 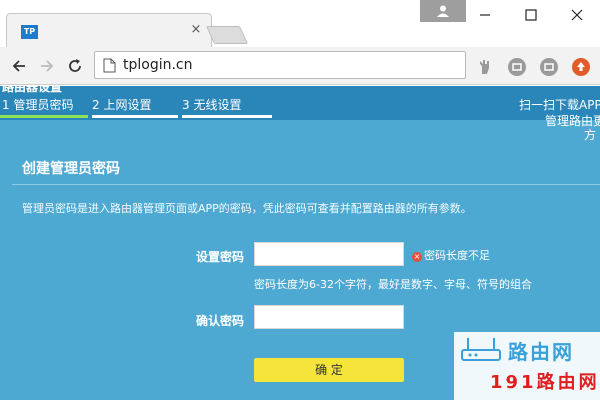 I want to click on watermark-top-text: 路由网, so click(x=541, y=352).